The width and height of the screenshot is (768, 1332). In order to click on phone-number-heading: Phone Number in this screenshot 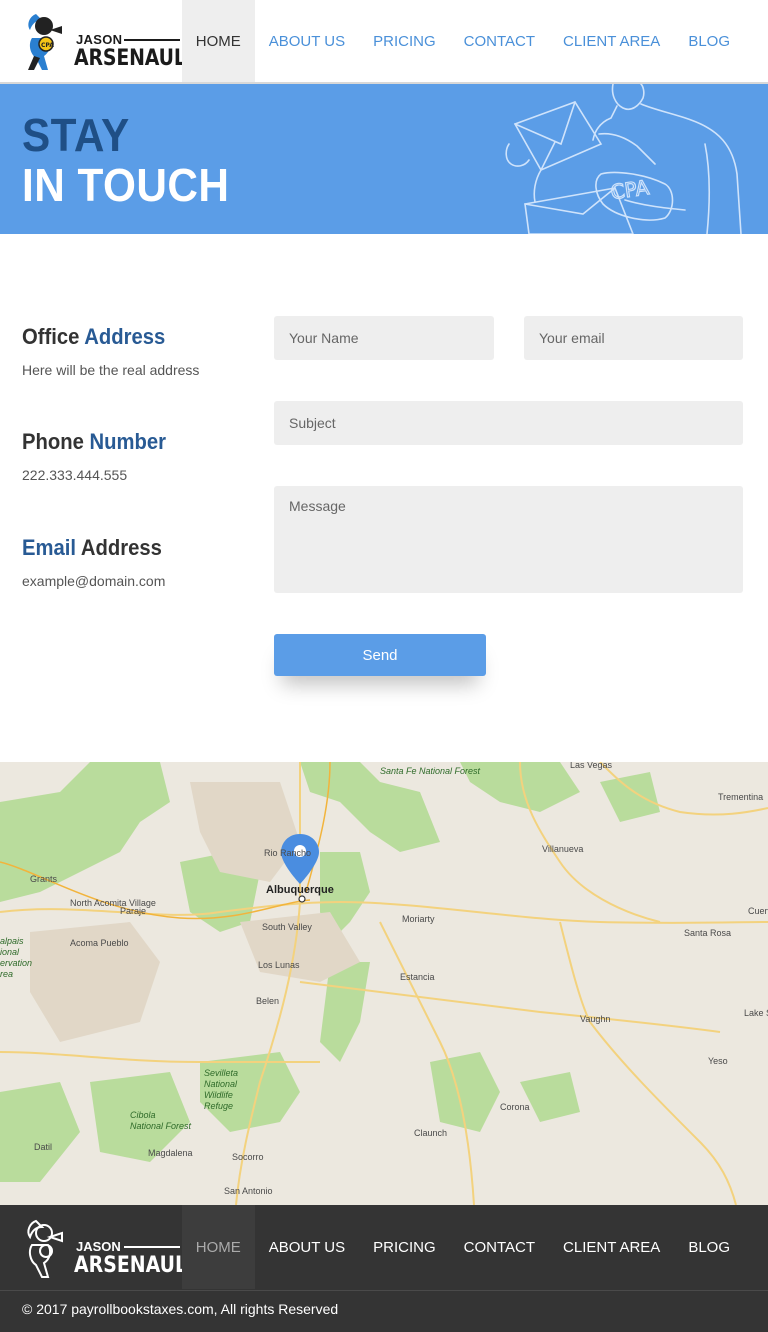, I will do `click(94, 442)`.